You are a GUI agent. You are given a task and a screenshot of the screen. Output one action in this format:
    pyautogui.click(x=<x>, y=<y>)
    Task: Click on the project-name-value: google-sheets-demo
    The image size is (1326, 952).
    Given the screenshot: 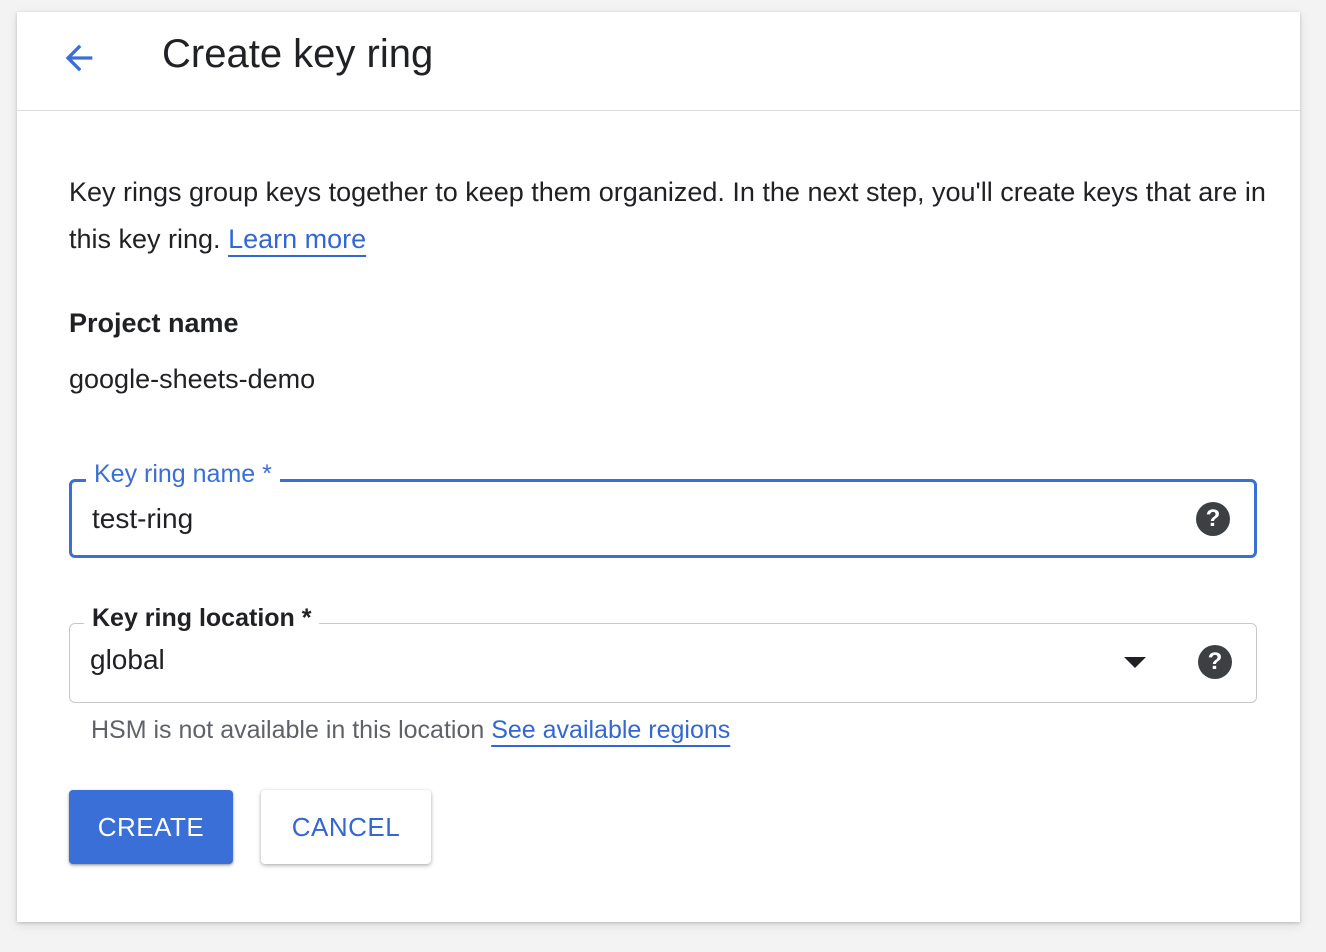 What is the action you would take?
    pyautogui.click(x=192, y=379)
    